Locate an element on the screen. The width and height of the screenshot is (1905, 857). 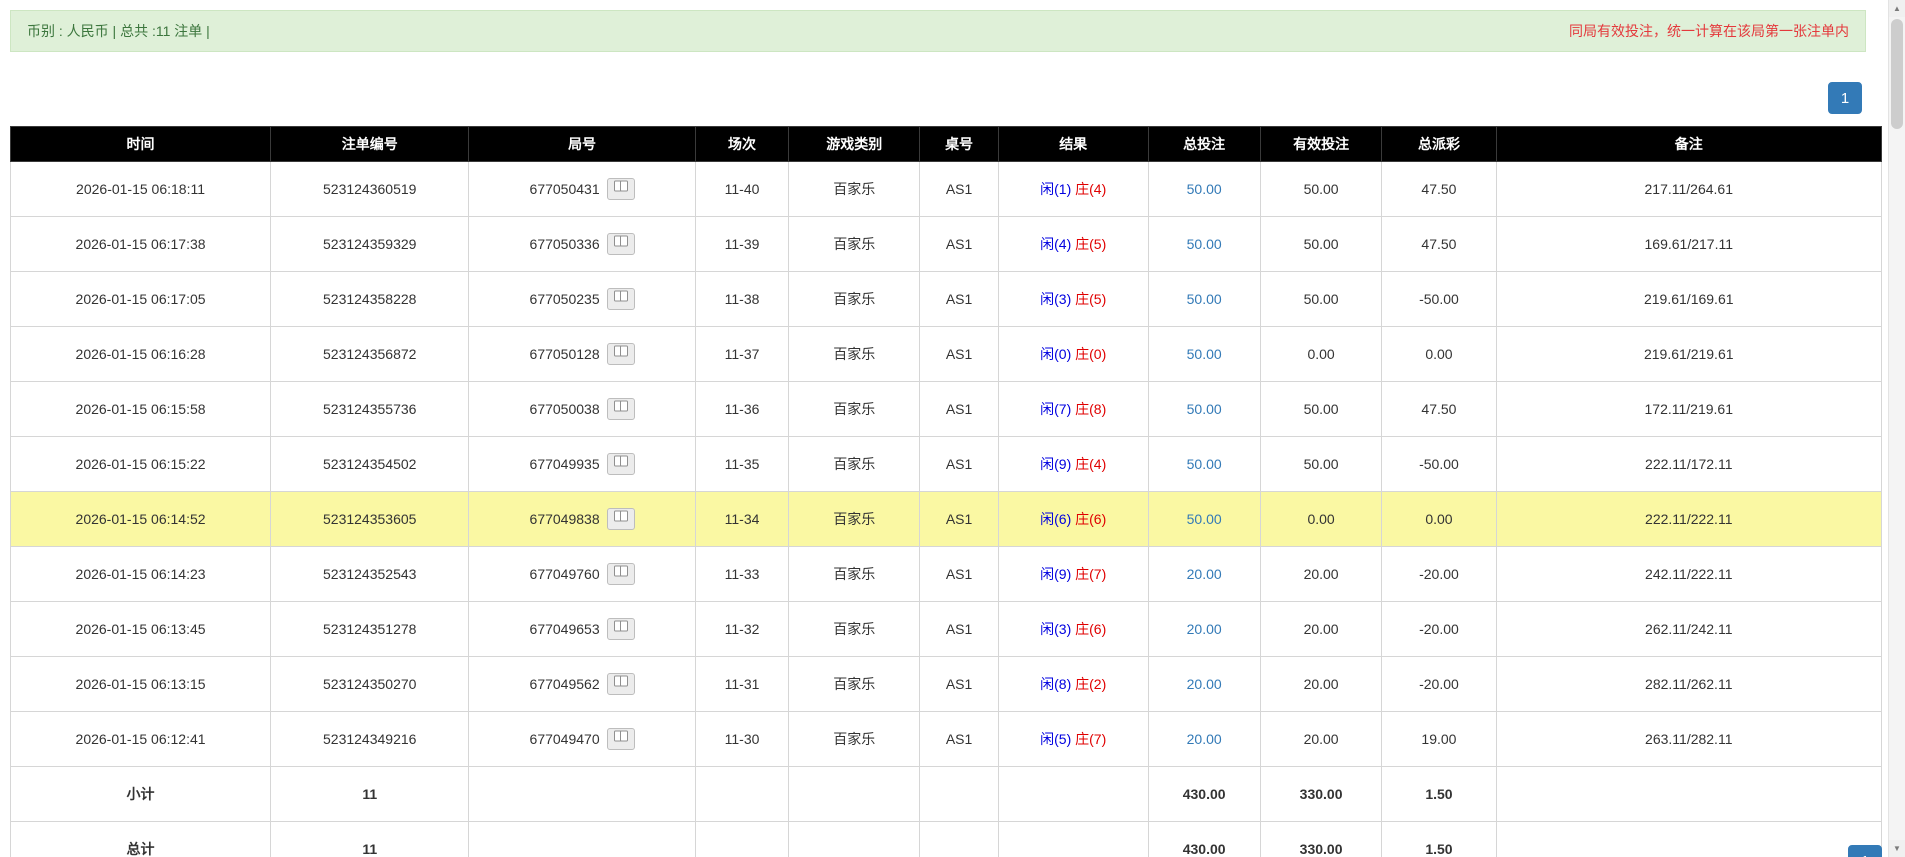
banker-result: 庄(5) is located at coordinates (1091, 244).